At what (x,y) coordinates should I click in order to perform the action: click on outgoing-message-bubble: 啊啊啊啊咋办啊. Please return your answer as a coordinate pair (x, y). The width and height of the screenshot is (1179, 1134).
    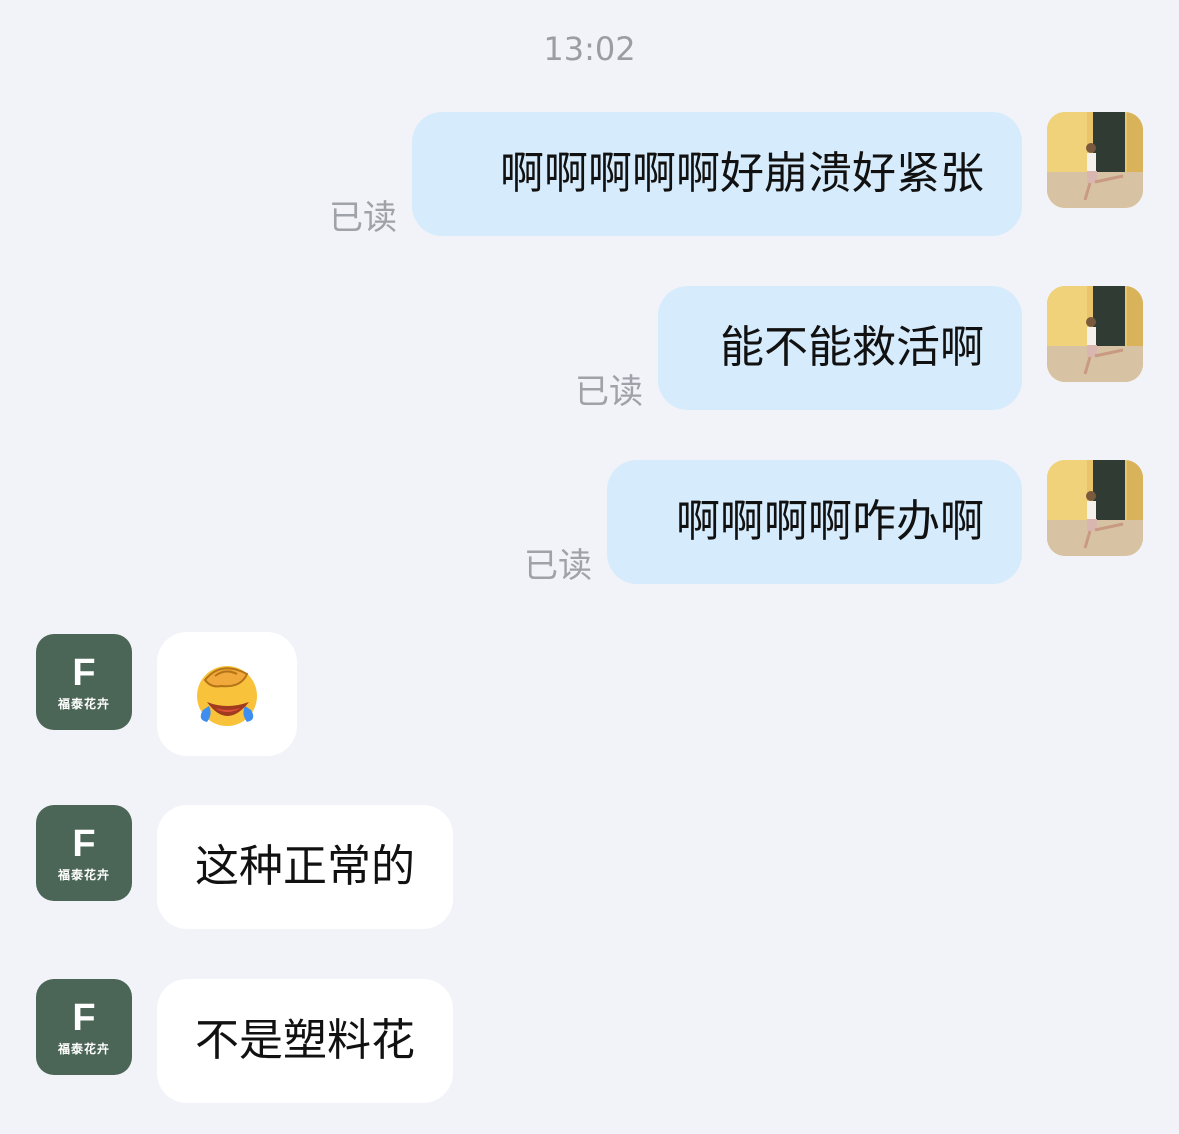
    Looking at the image, I should click on (814, 522).